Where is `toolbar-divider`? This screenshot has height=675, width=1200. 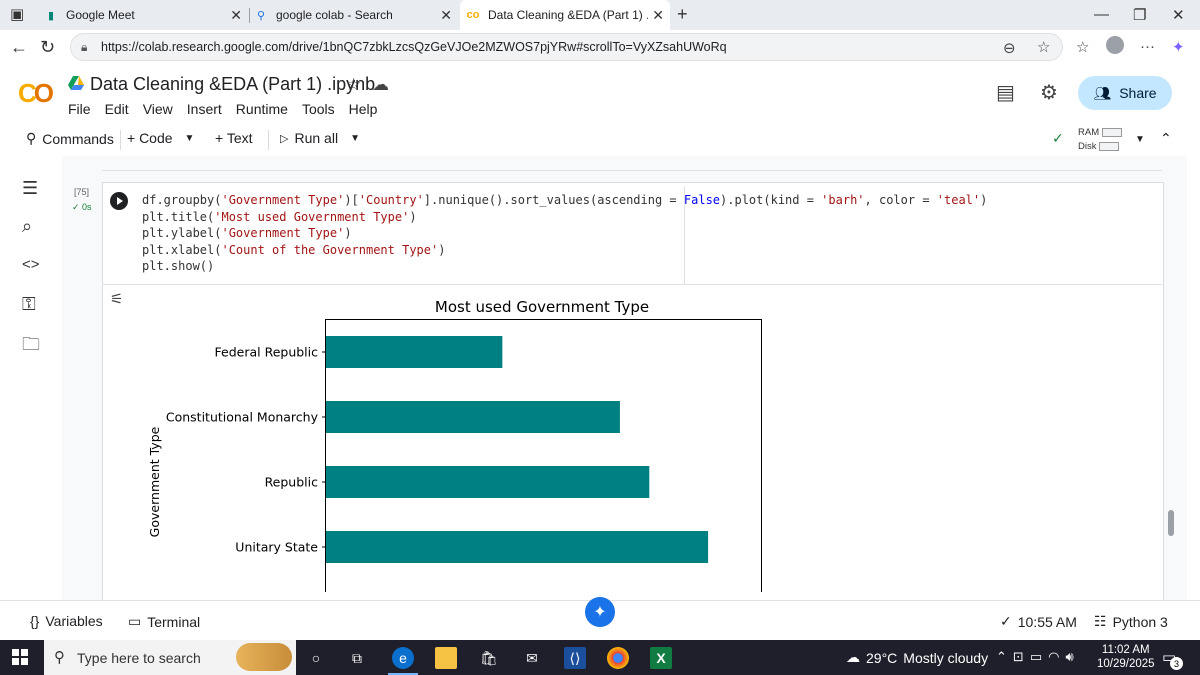
toolbar-divider is located at coordinates (120, 140).